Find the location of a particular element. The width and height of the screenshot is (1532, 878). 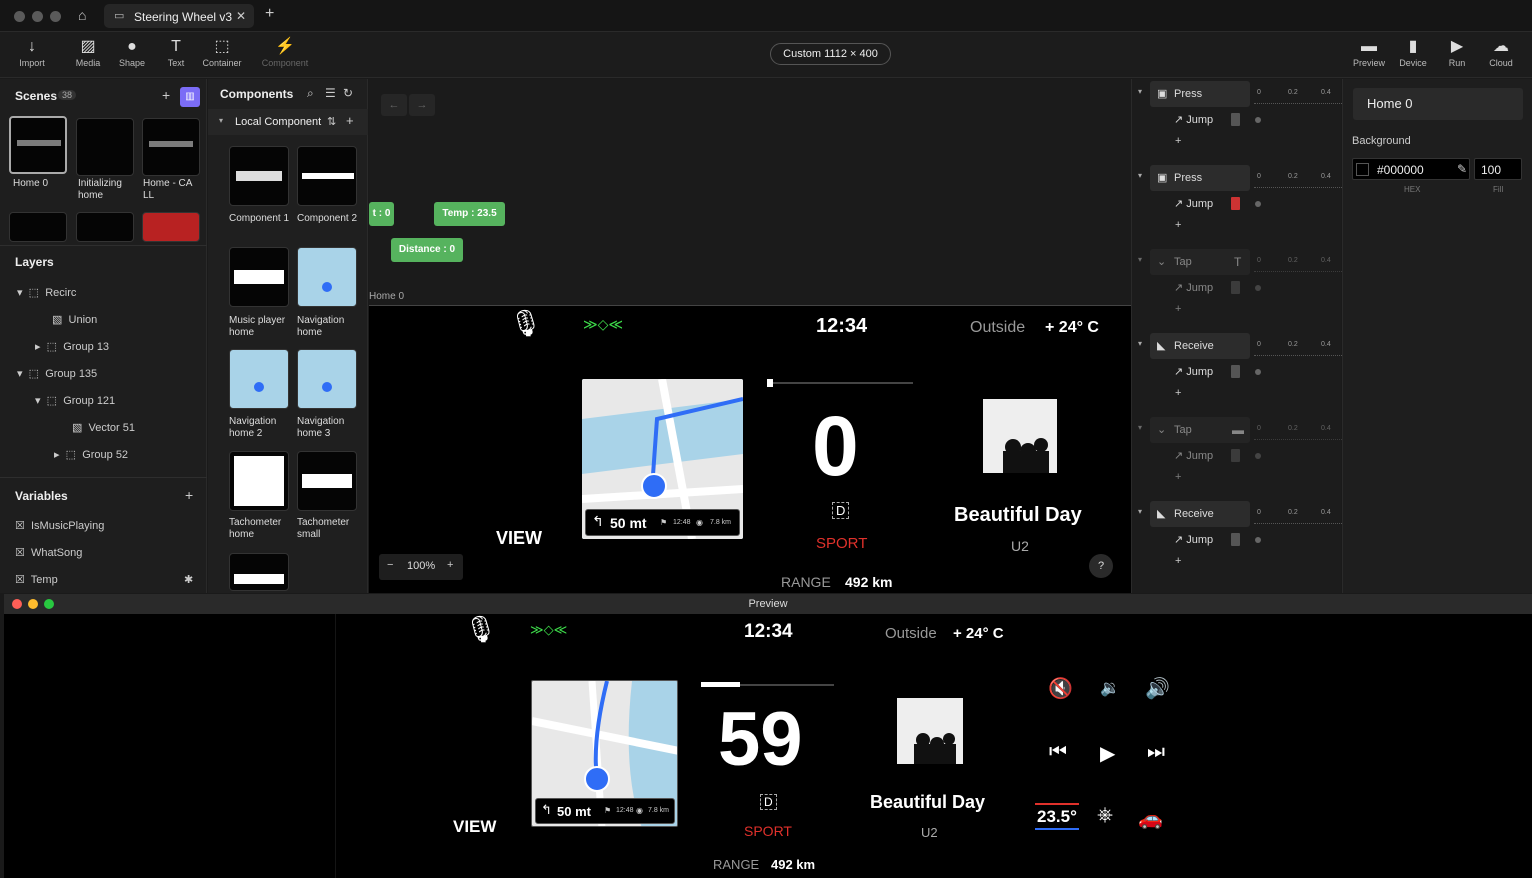

media-button: ▨ Media is located at coordinates (88, 52).